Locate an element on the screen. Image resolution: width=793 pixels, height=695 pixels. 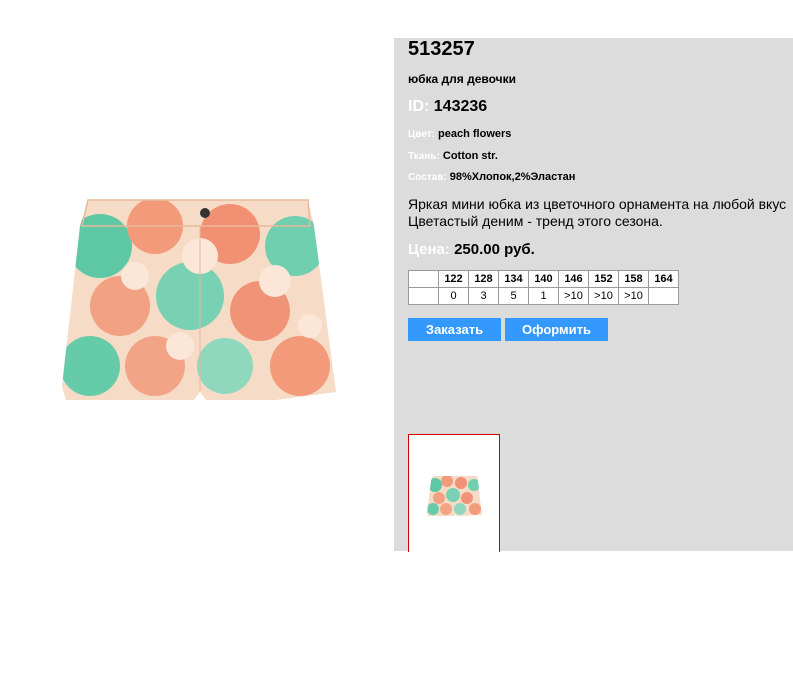
size-header-cell: 128 is located at coordinates (483, 279).